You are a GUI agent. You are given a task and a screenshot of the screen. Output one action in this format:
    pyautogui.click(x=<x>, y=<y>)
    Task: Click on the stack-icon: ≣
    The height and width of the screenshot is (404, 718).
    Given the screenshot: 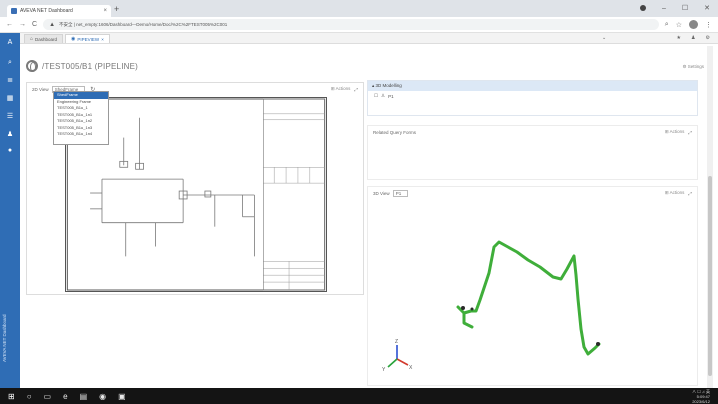 What is the action you would take?
    pyautogui.click(x=10, y=81)
    